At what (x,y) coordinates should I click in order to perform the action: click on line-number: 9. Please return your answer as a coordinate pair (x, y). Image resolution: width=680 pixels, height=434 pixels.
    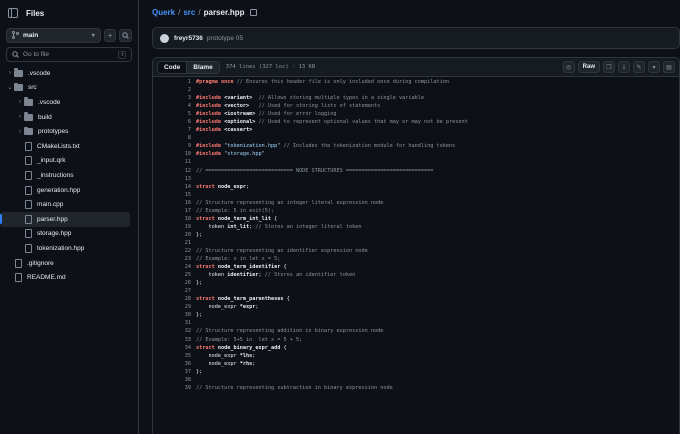
    Looking at the image, I should click on (172, 146).